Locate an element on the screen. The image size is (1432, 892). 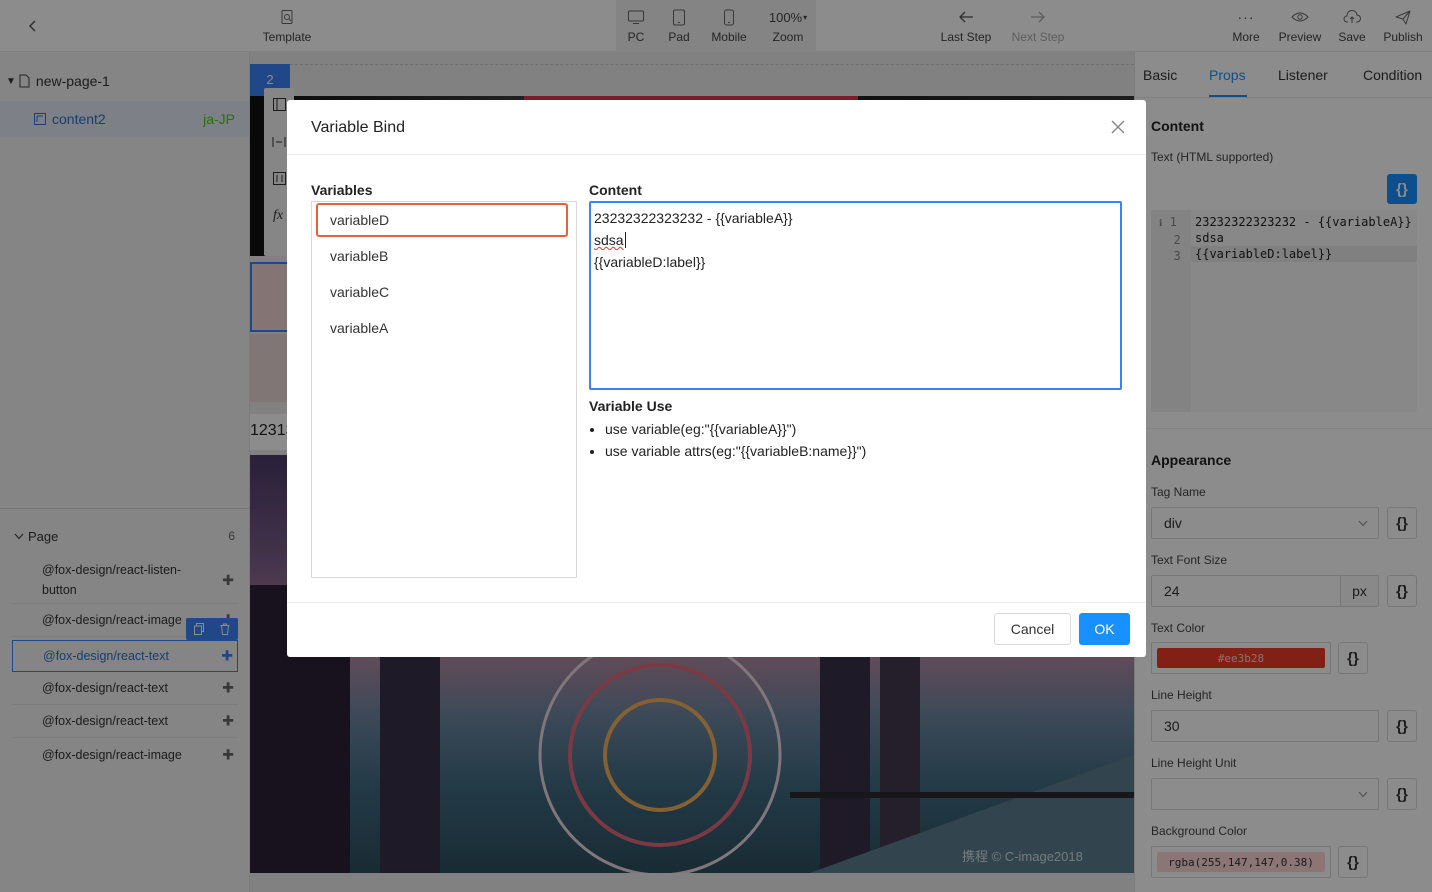
cancel-button: Cancel is located at coordinates (1032, 629).